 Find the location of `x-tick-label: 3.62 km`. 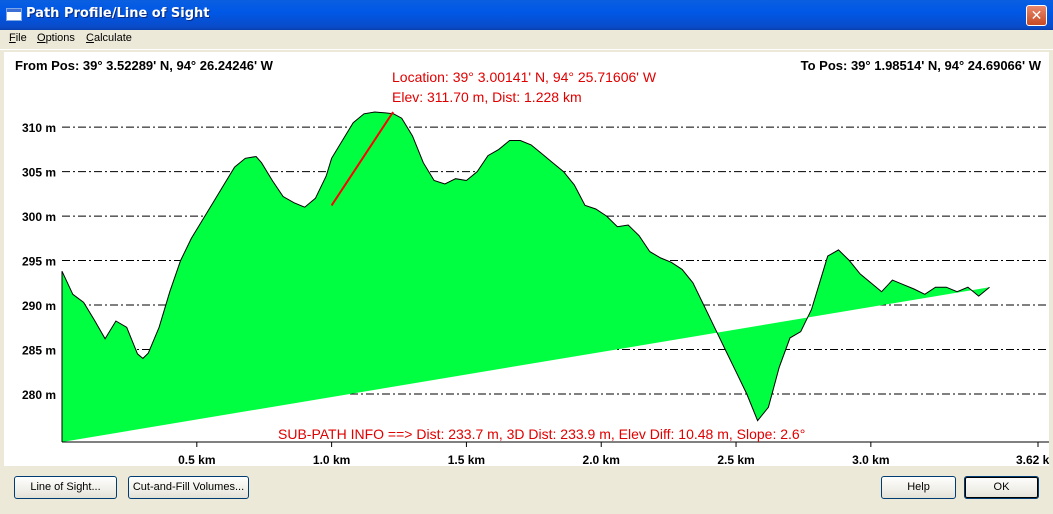

x-tick-label: 3.62 km is located at coordinates (1032, 459).